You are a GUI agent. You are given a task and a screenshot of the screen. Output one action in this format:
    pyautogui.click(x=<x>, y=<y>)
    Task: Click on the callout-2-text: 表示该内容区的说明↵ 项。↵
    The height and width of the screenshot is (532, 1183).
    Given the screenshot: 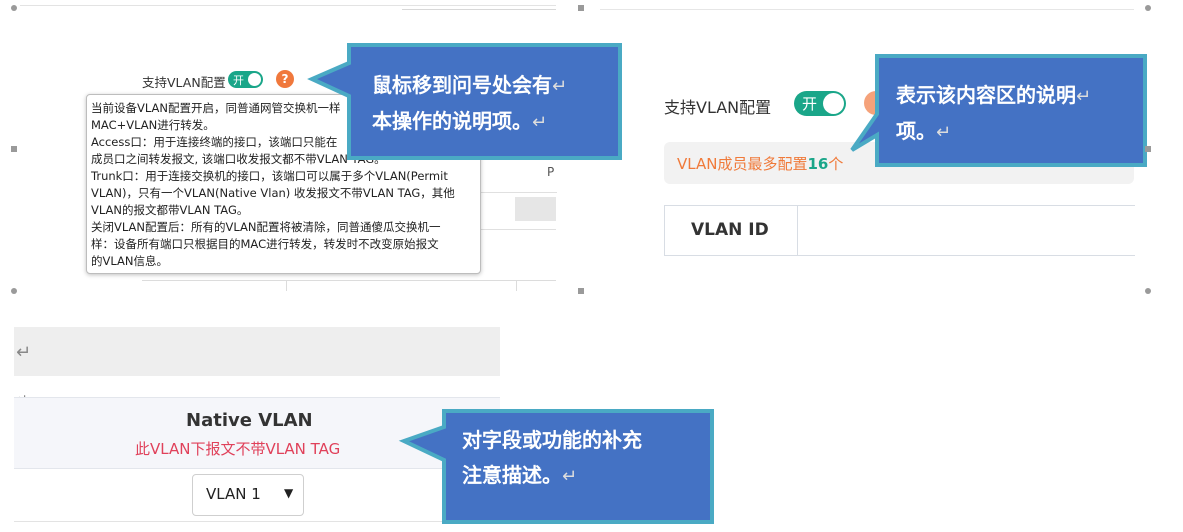 What is the action you would take?
    pyautogui.click(x=994, y=113)
    